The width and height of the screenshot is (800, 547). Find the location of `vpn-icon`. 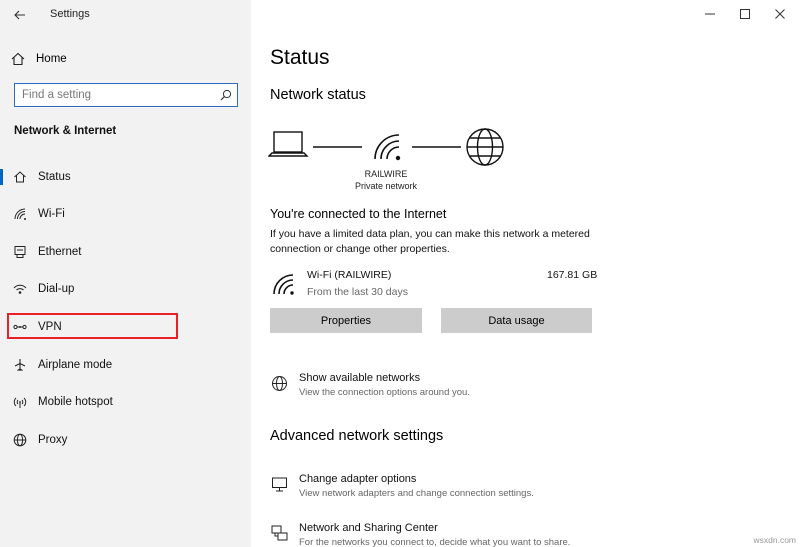

vpn-icon is located at coordinates (20, 327).